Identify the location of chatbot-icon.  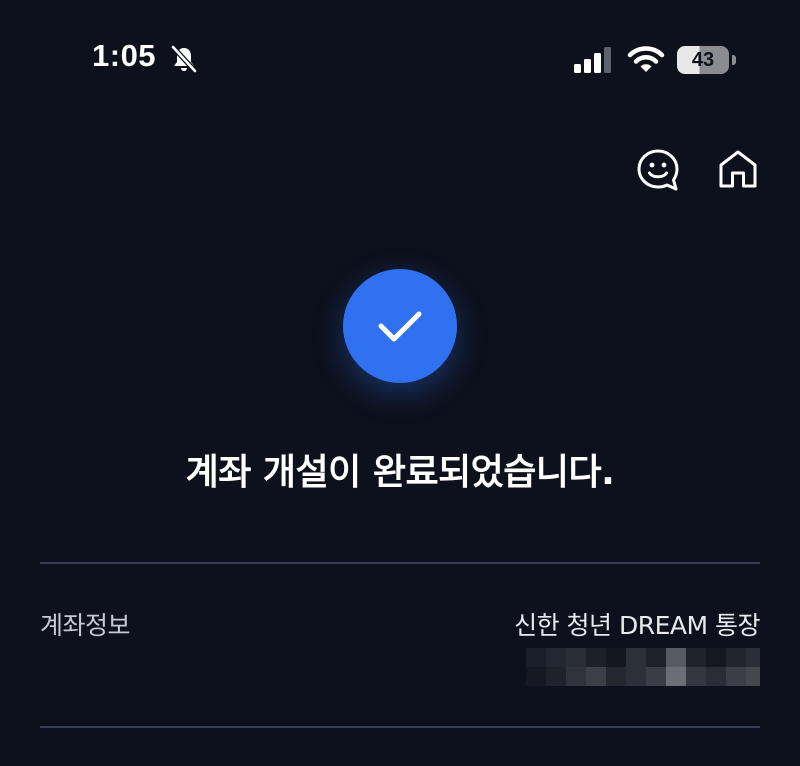
(658, 170).